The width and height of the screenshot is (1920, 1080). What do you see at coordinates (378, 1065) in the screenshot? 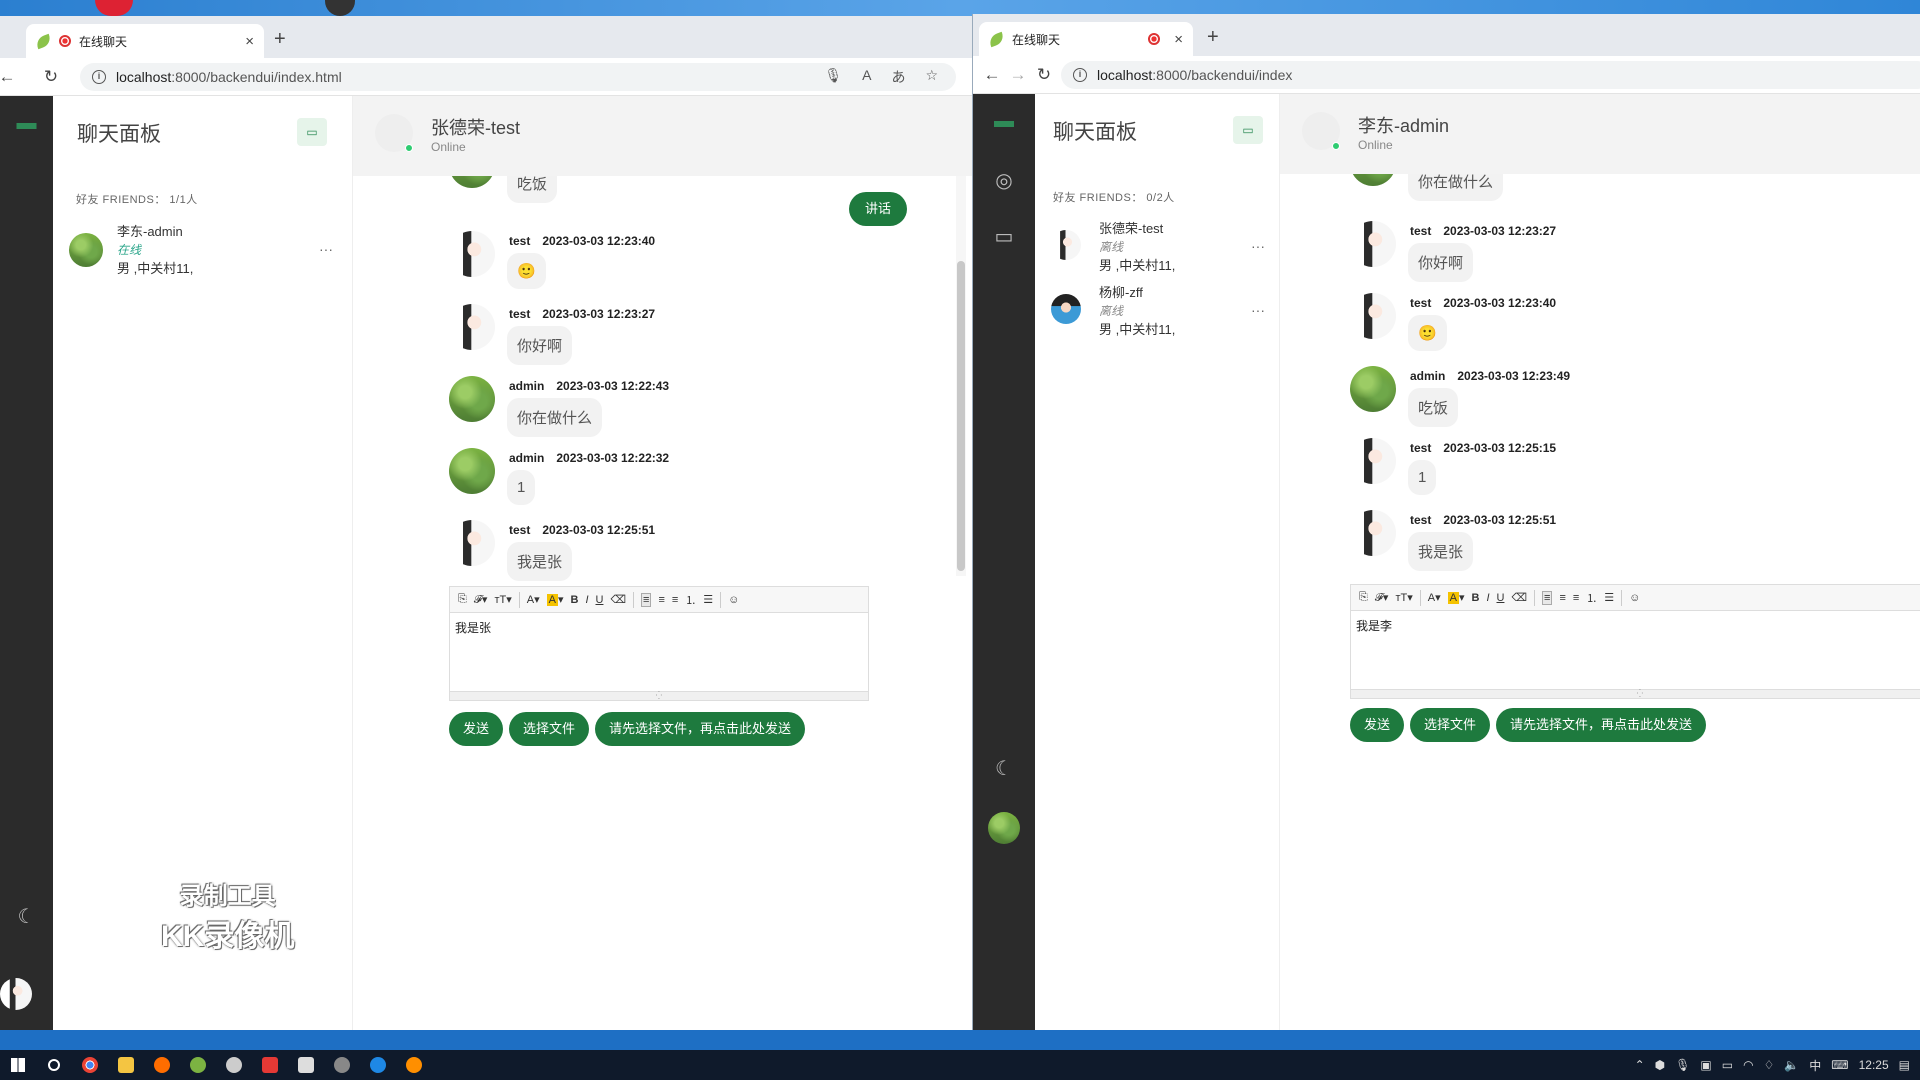
I see `edge-icon` at bounding box center [378, 1065].